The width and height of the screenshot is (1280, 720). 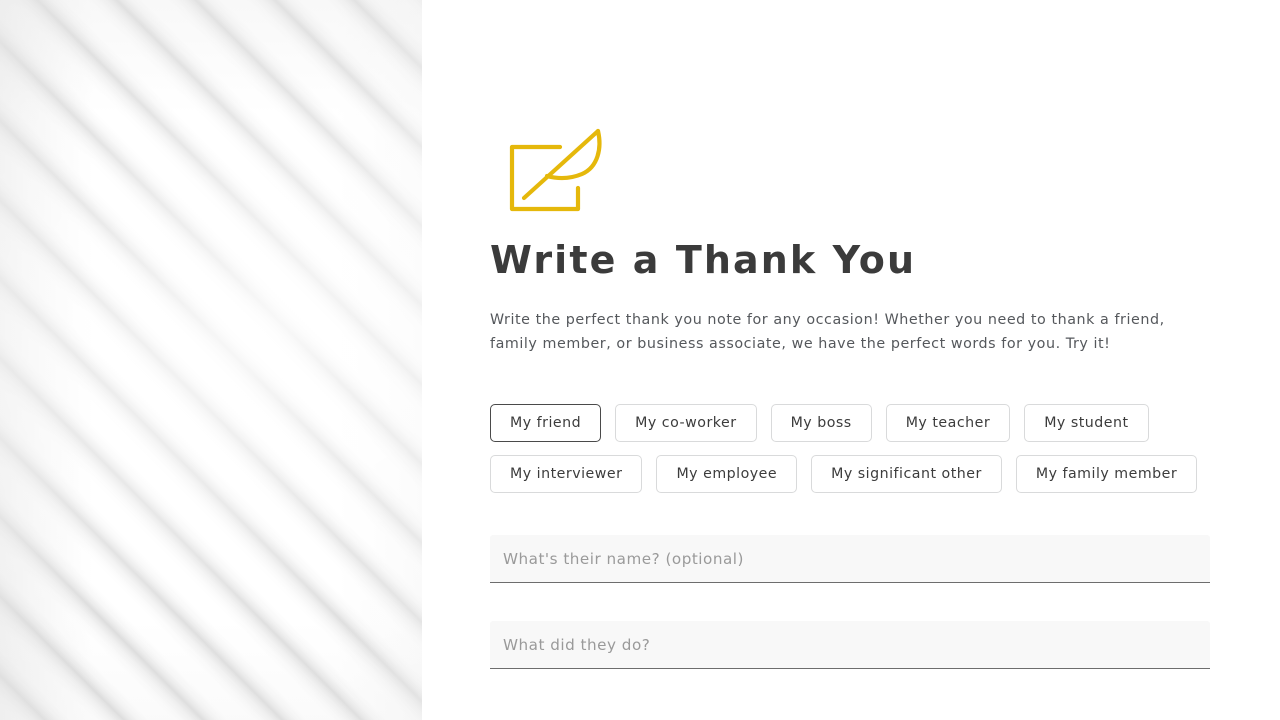 What do you see at coordinates (948, 423) in the screenshot?
I see `recipient-option-my-teacher: My teacher` at bounding box center [948, 423].